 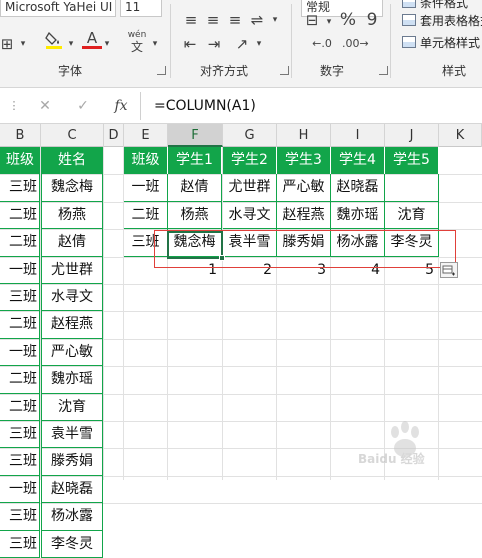 I want to click on left-table-cell: 李冬灵, so click(x=72, y=544).